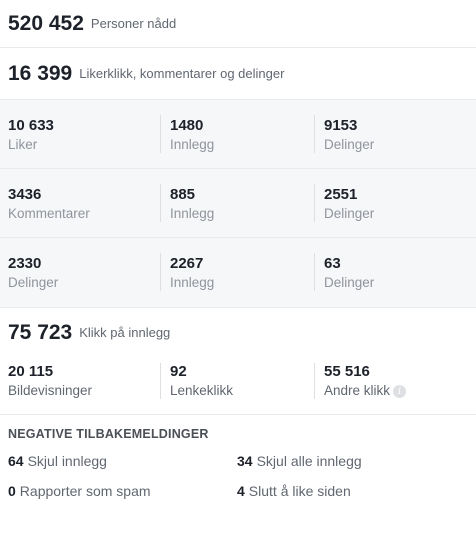  I want to click on negative-label: Rapporter som spam, so click(85, 491).